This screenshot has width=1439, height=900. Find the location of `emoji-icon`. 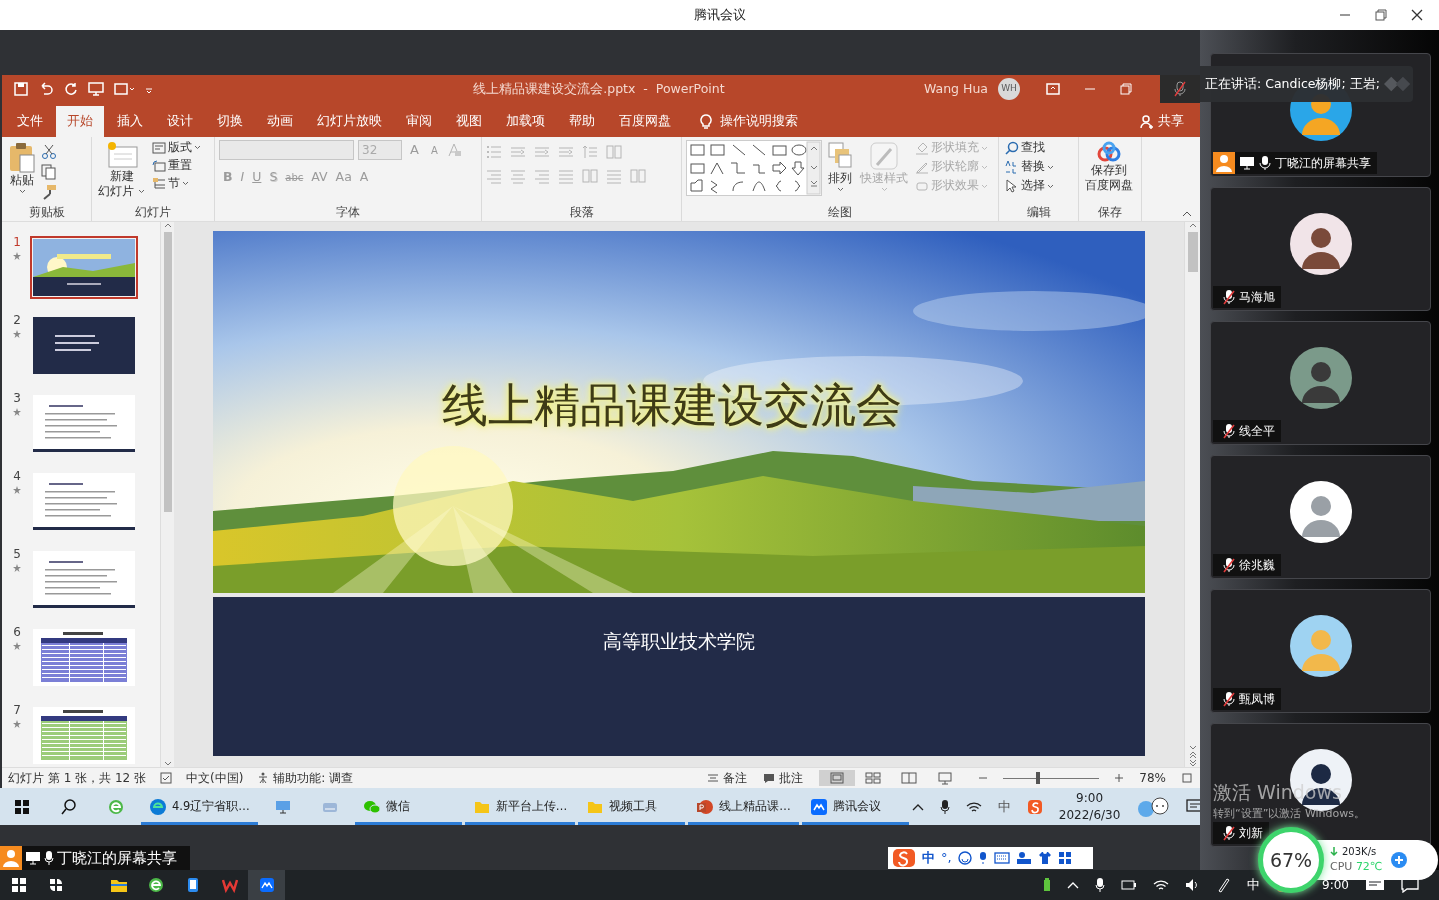

emoji-icon is located at coordinates (964, 858).